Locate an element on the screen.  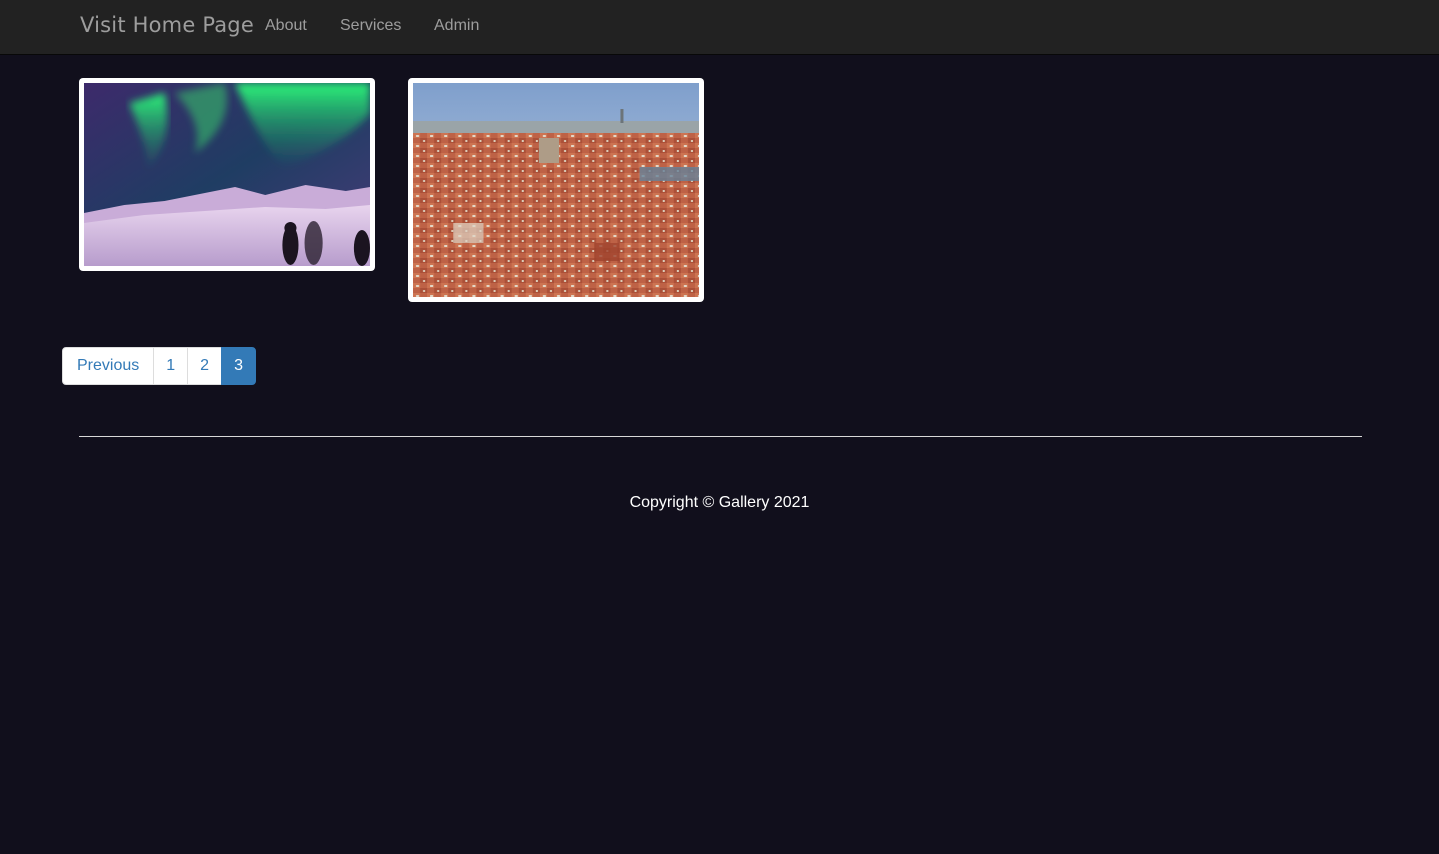
pagination: Previous 1 2 3 is located at coordinates (159, 366).